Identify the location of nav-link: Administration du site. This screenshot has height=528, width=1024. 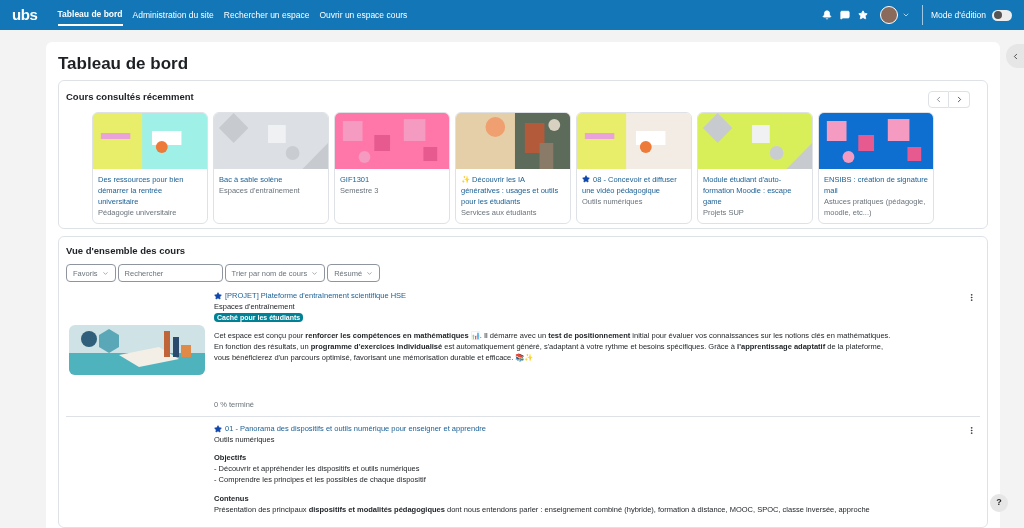
(173, 15).